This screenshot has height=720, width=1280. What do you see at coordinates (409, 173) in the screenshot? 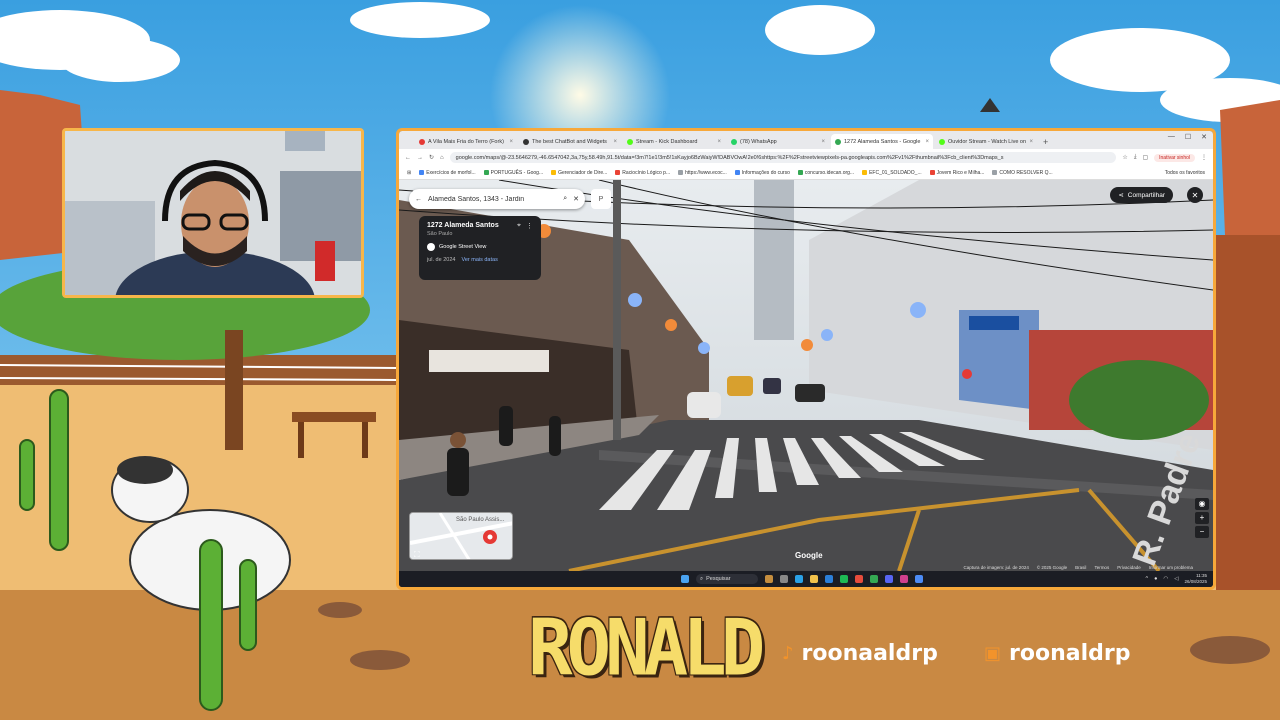
I see `apps-icon: ⊞` at bounding box center [409, 173].